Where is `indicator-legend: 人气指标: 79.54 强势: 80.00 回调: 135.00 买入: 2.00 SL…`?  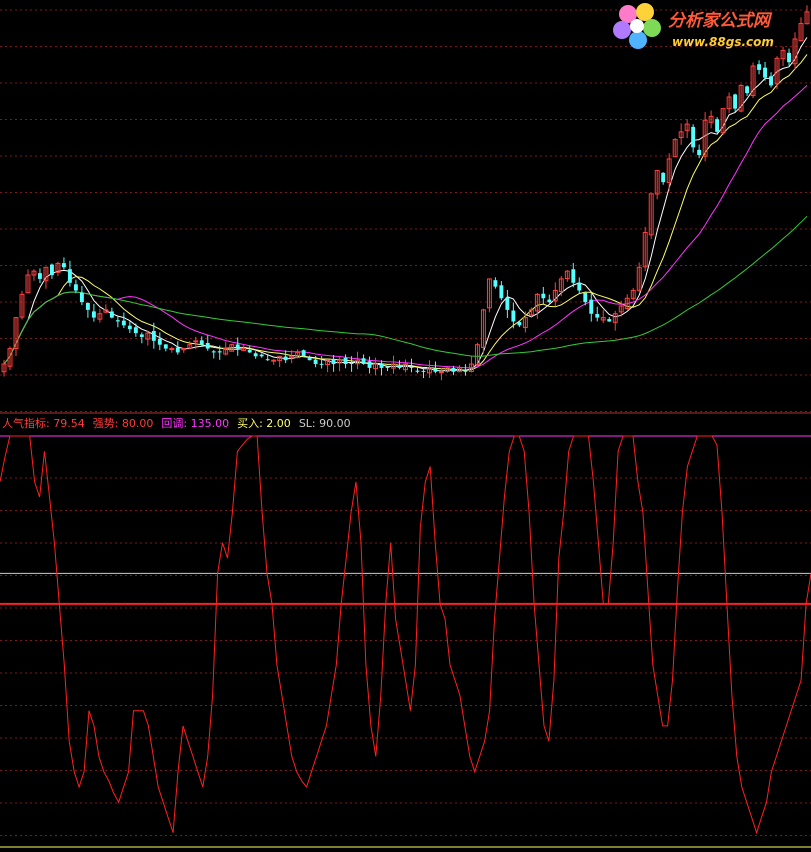
indicator-legend: 人气指标: 79.54 强势: 80.00 回调: 135.00 买入: 2.00 SL… is located at coordinates (176, 423).